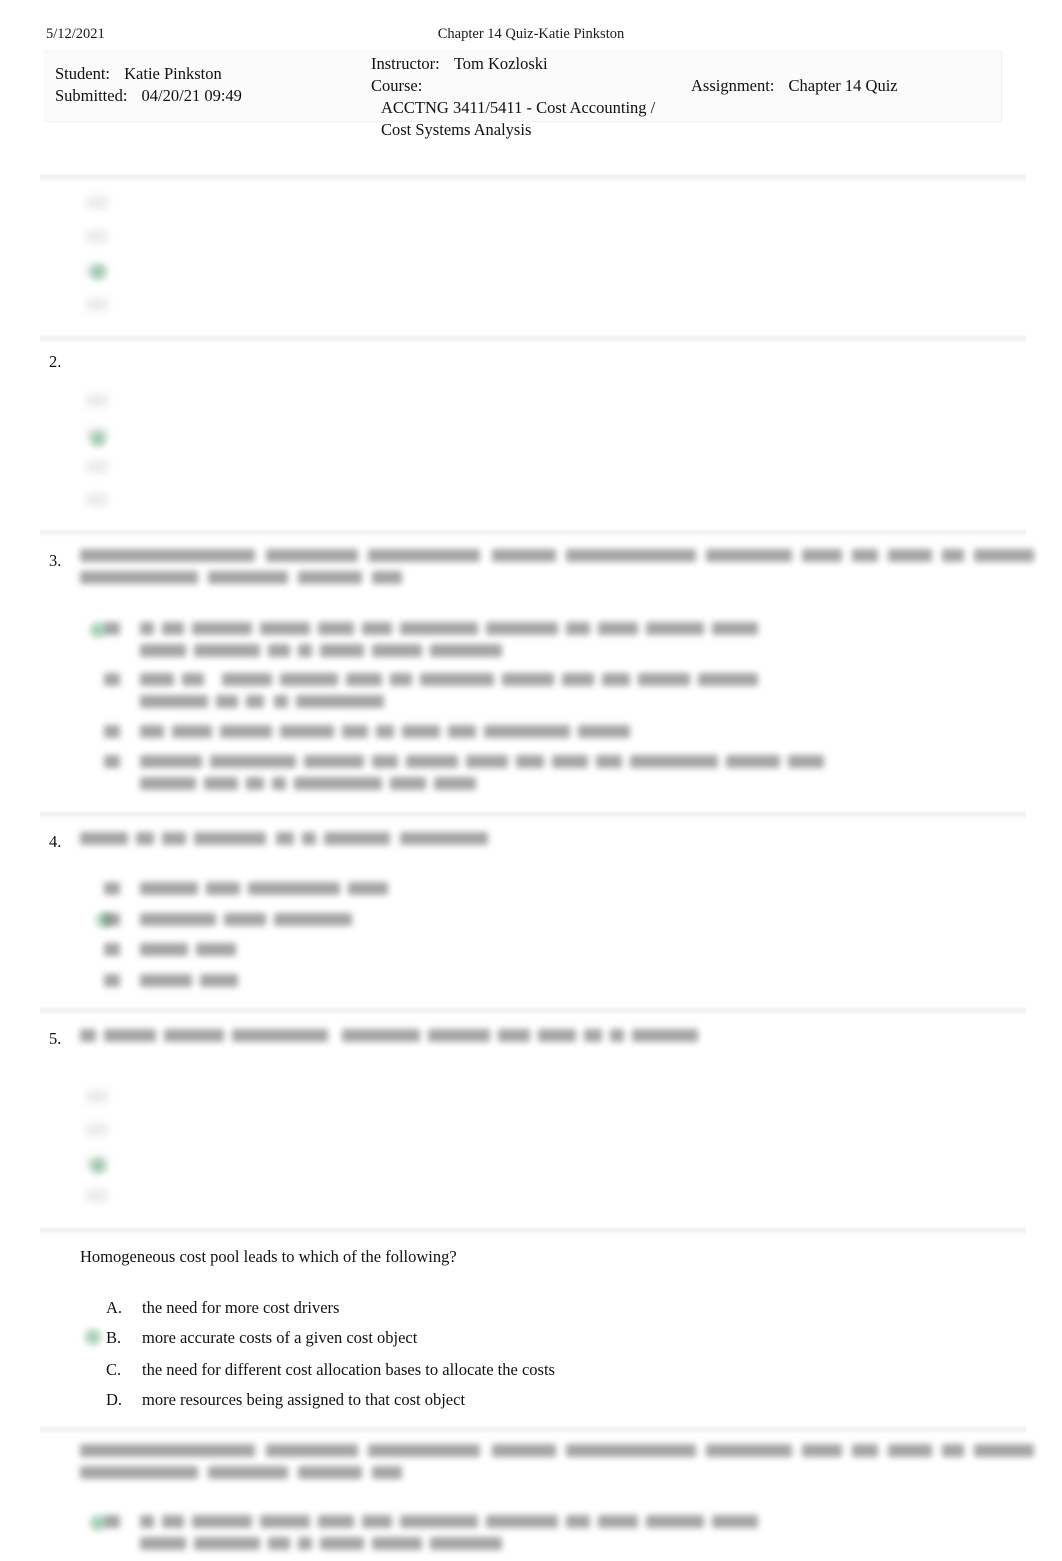 The height and width of the screenshot is (1561, 1062). What do you see at coordinates (269, 890) in the screenshot?
I see `question-4-option-a` at bounding box center [269, 890].